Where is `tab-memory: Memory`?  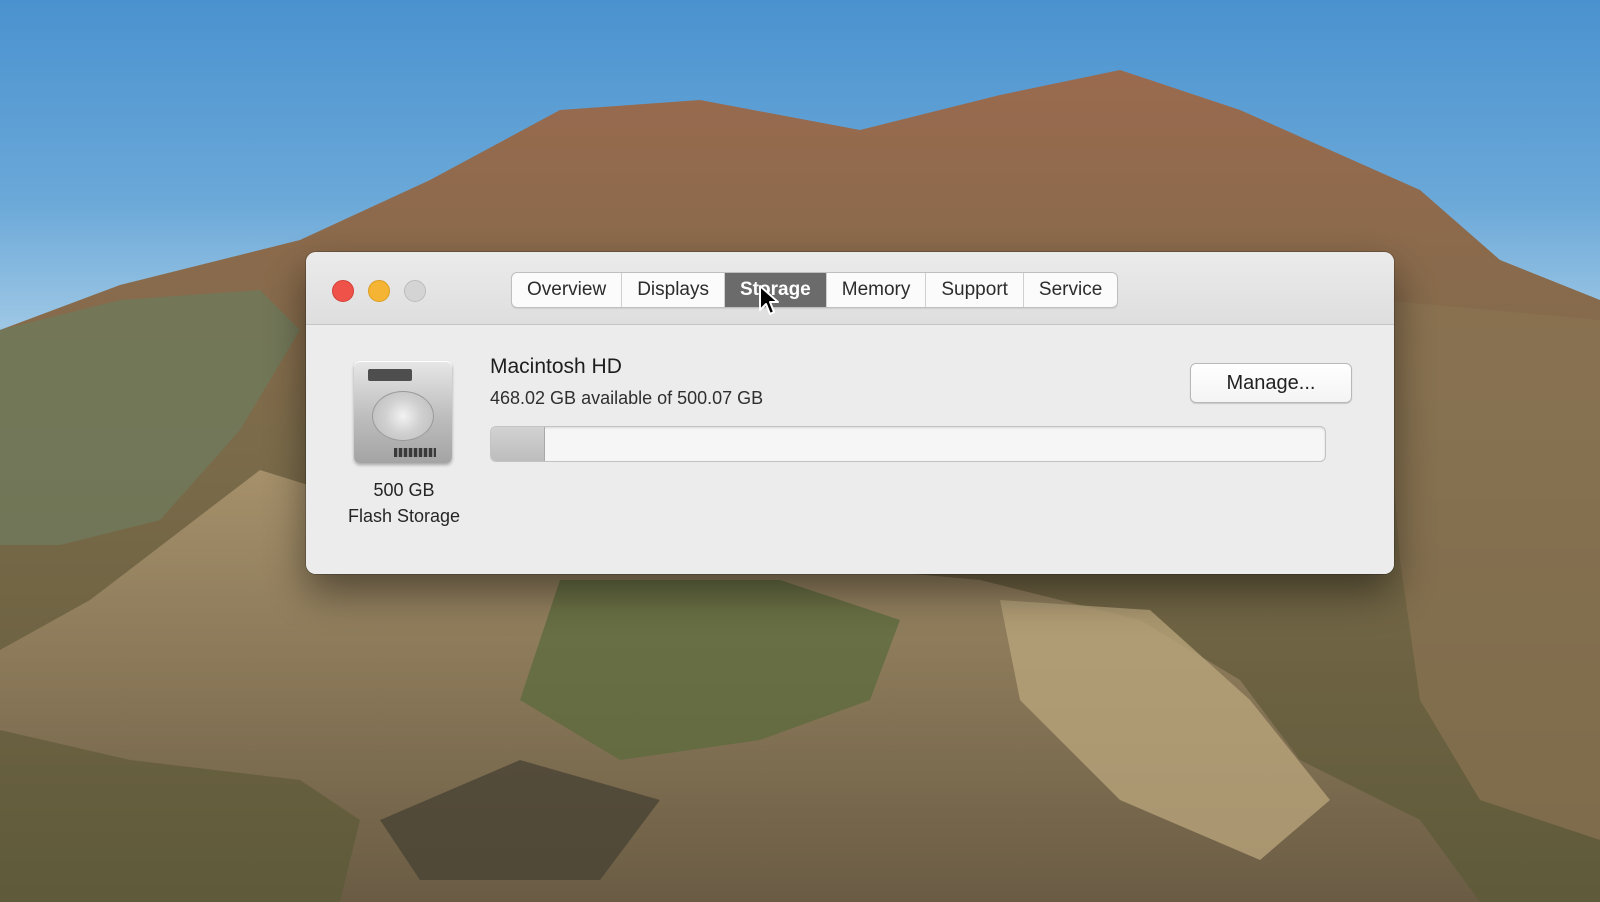 tab-memory: Memory is located at coordinates (877, 290).